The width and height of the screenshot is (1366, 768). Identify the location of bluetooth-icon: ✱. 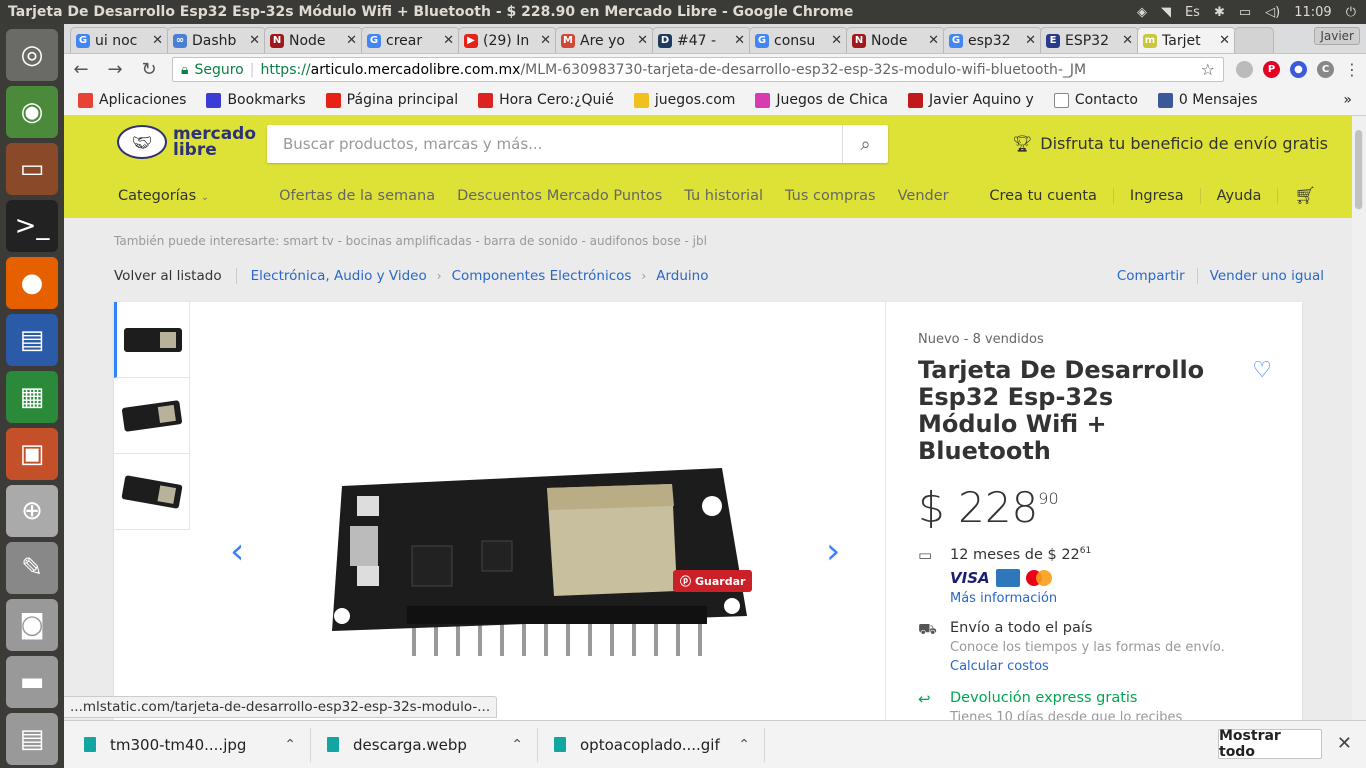
(1219, 12).